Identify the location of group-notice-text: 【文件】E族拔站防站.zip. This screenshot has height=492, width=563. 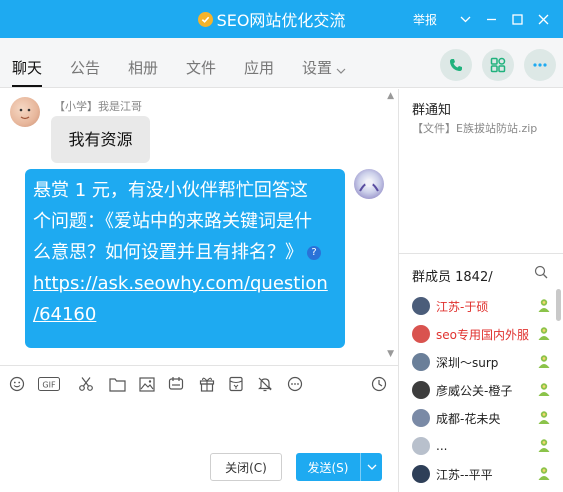
(474, 128).